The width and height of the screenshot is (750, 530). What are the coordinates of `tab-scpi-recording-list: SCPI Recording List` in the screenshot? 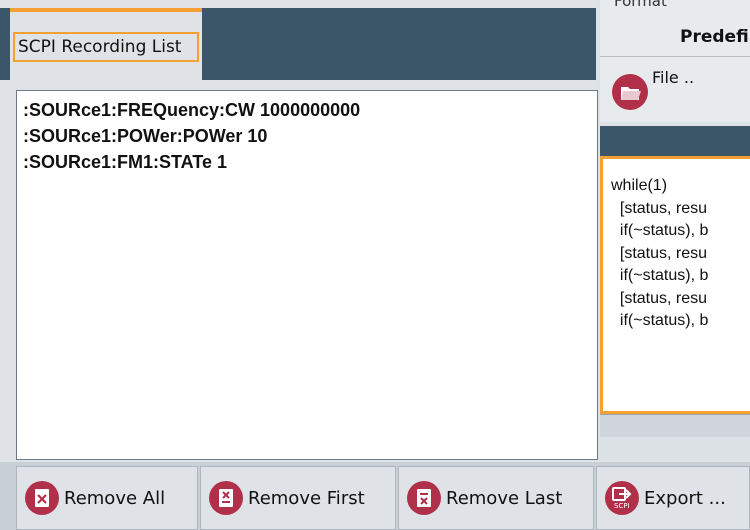 It's located at (106, 44).